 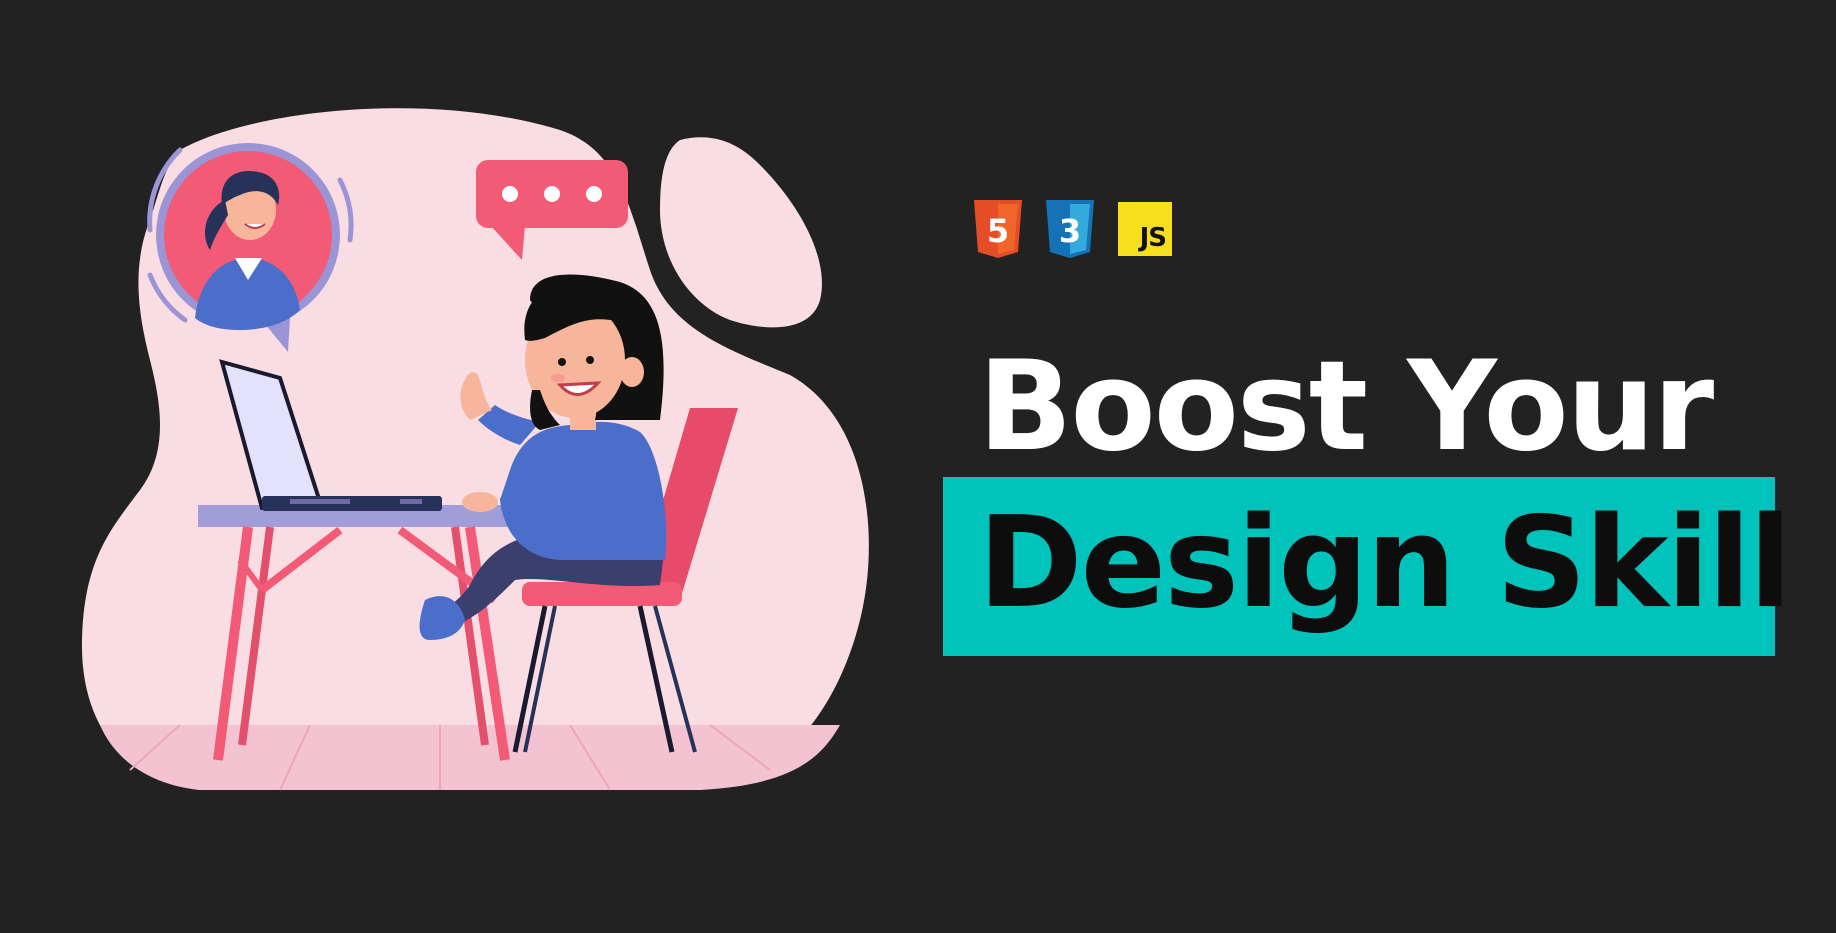 What do you see at coordinates (470, 757) in the screenshot?
I see `floor` at bounding box center [470, 757].